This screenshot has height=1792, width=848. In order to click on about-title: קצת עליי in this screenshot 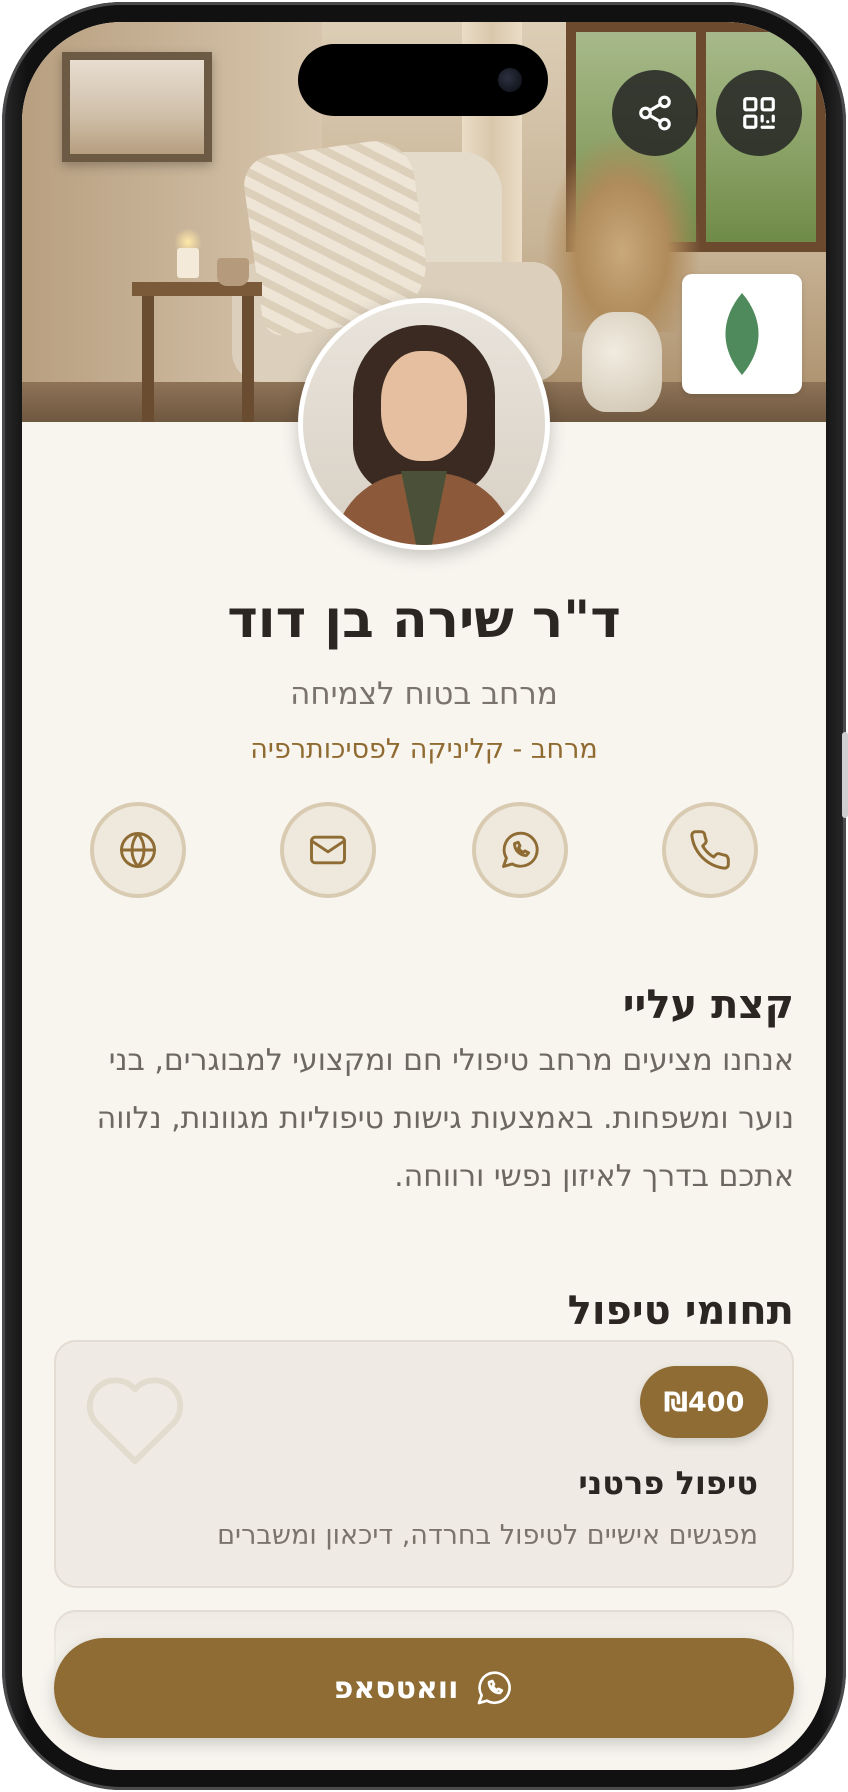, I will do `click(708, 1005)`.